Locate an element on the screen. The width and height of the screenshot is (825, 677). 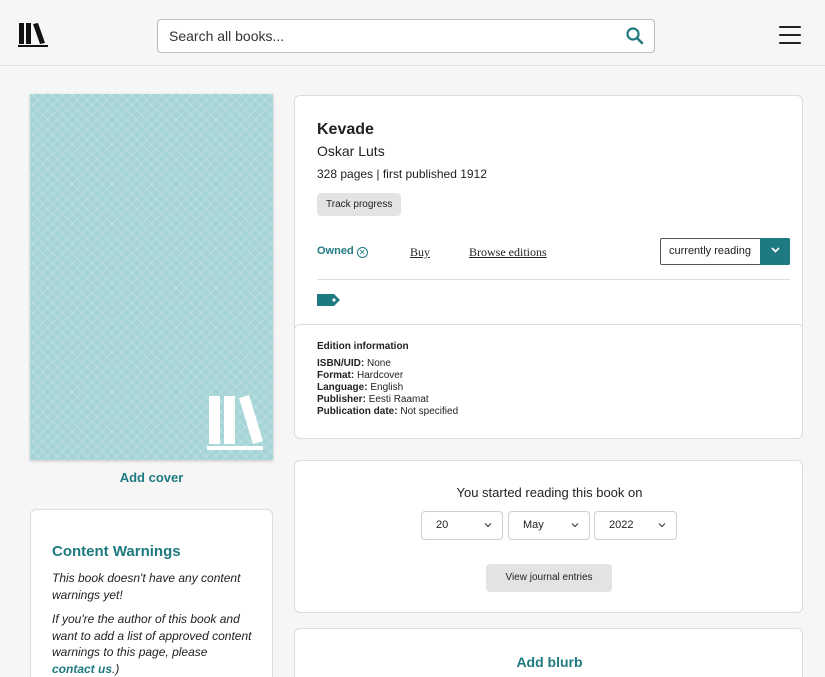
bookshelf-logo-icon is located at coordinates (34, 35).